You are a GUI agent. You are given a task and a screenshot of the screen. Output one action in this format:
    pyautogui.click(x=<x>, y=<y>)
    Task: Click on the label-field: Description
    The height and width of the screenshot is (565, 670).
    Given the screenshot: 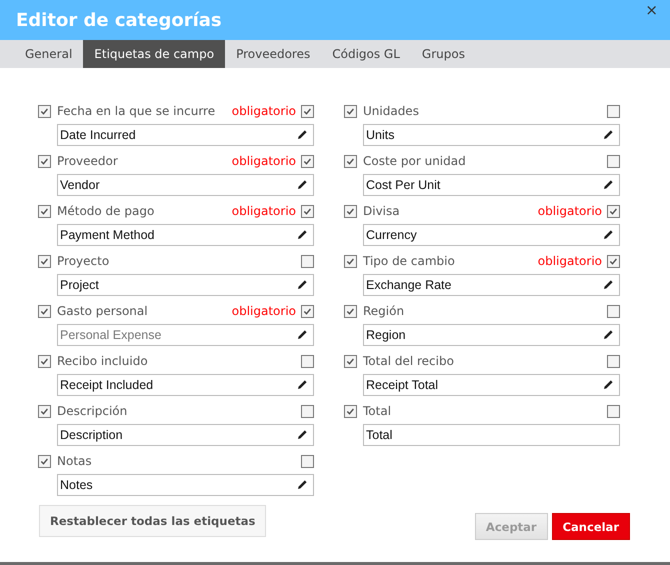 What is the action you would take?
    pyautogui.click(x=185, y=435)
    